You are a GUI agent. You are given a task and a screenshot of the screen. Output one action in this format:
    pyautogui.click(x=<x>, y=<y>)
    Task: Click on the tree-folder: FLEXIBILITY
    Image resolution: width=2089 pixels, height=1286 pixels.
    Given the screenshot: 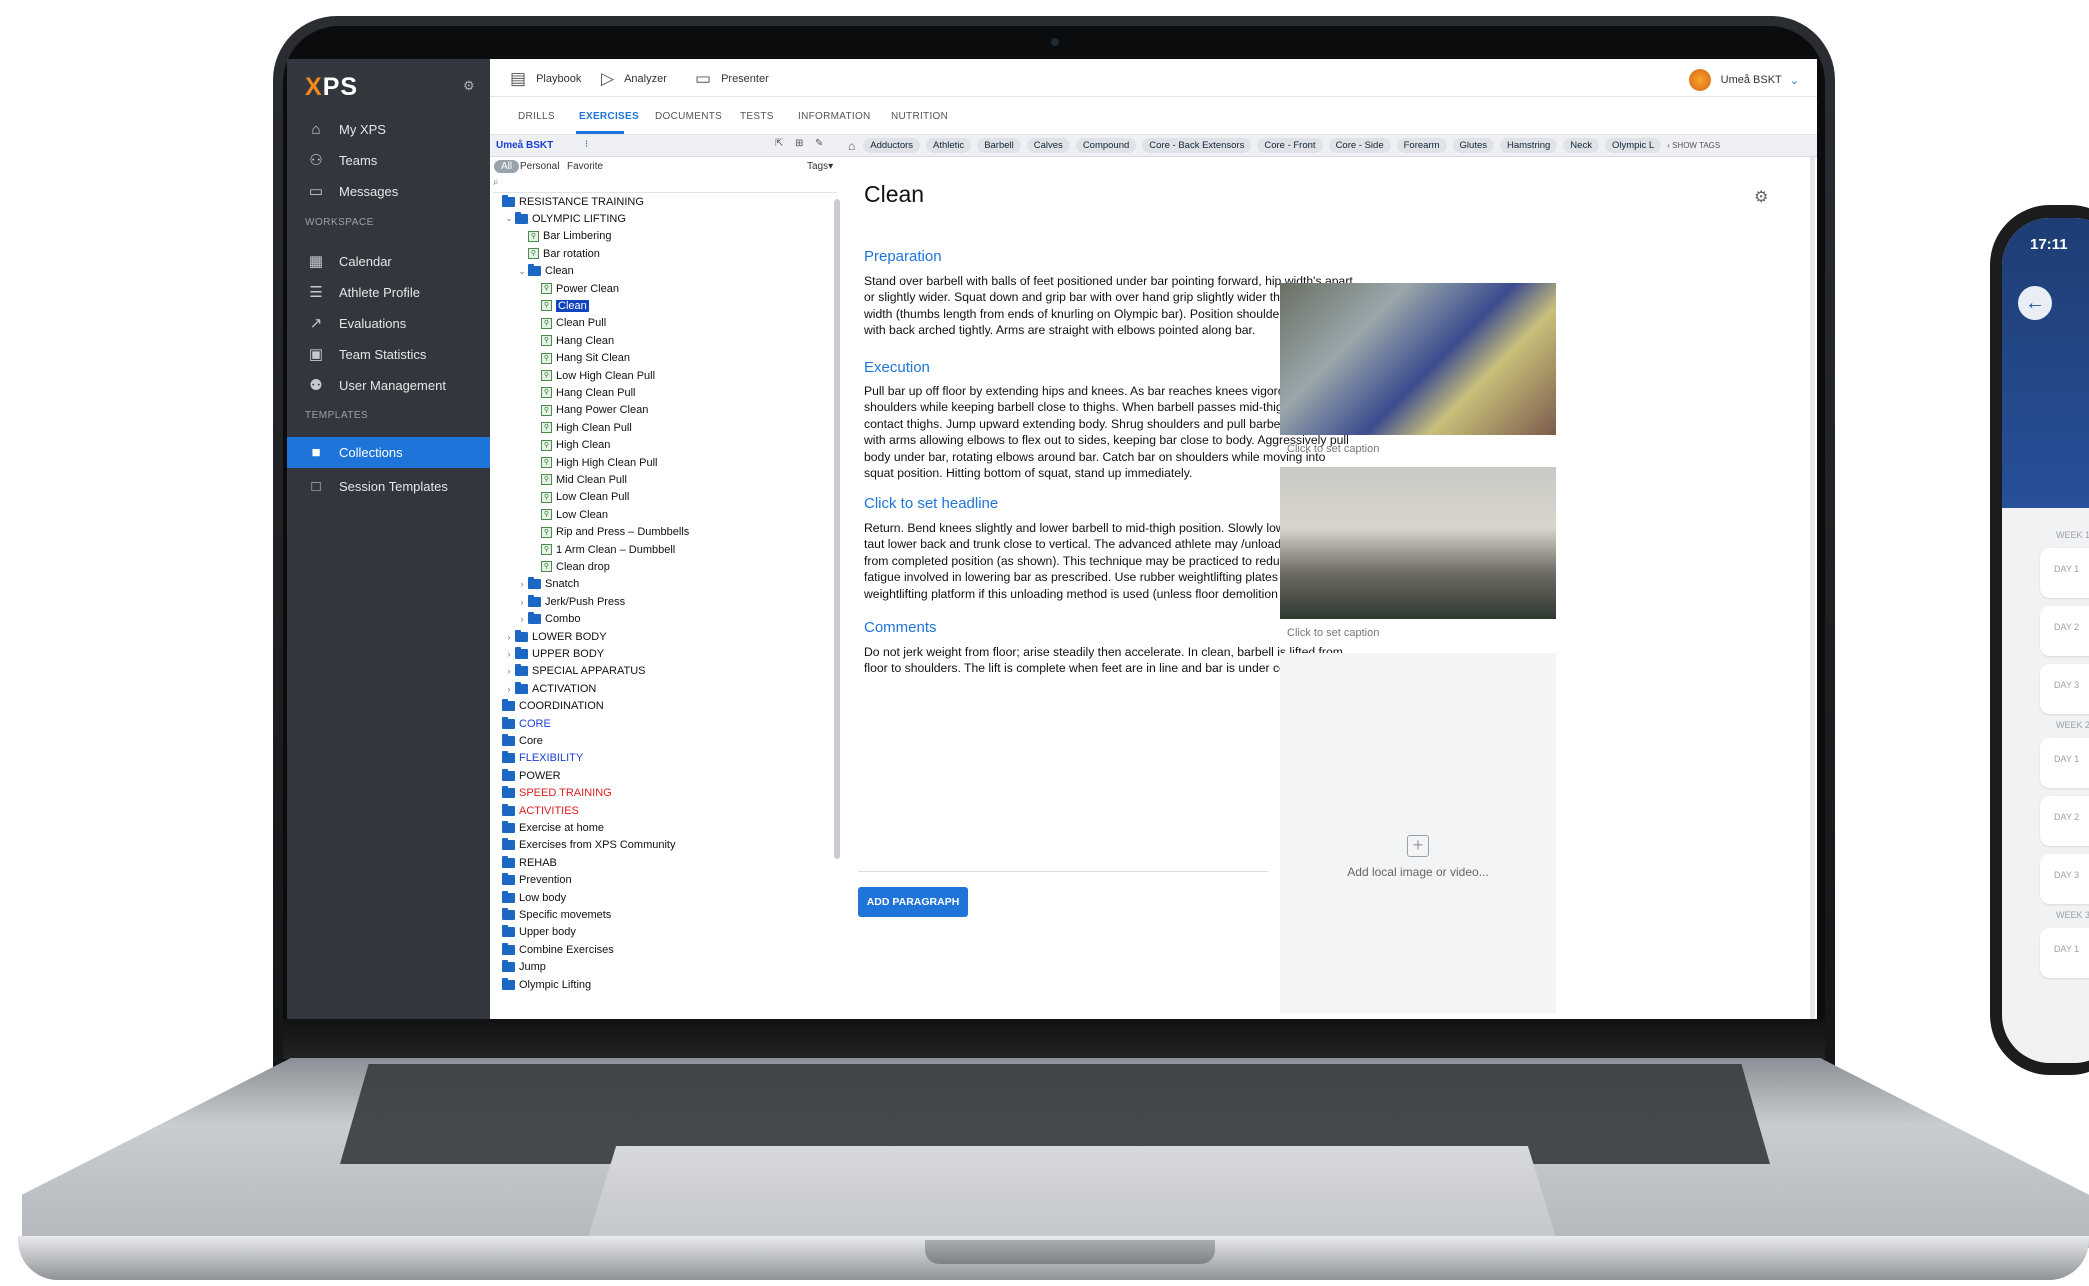 What is the action you would take?
    pyautogui.click(x=536, y=758)
    